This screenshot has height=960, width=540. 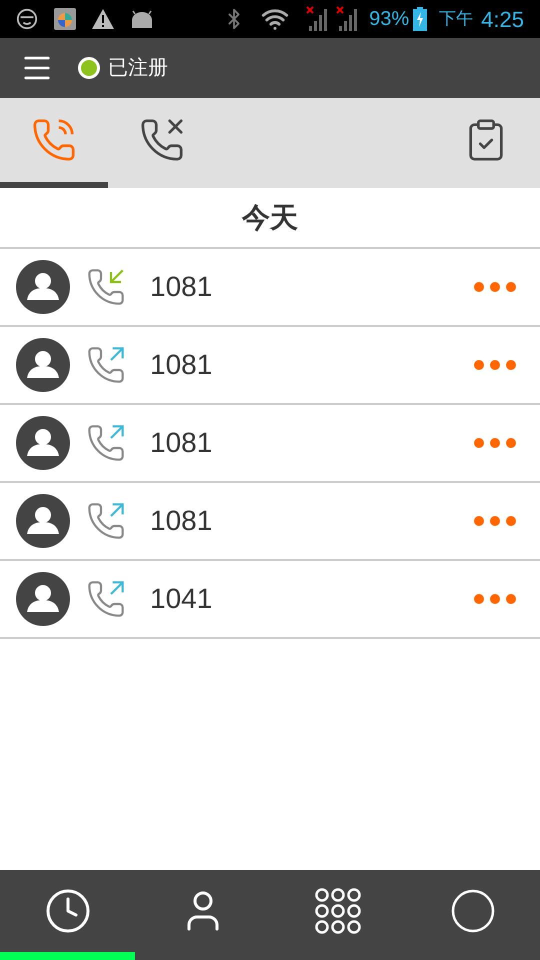 I want to click on section-title: 今天, so click(x=270, y=217).